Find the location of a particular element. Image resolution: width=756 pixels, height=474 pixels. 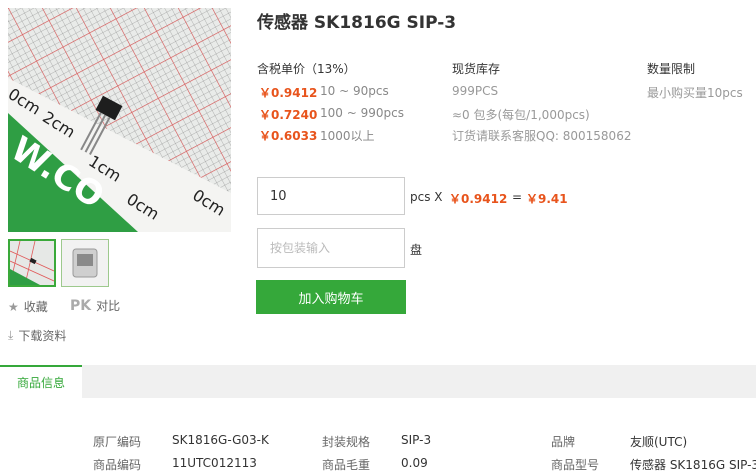

range-tier-2: 100 ~ 990pcs is located at coordinates (362, 113).